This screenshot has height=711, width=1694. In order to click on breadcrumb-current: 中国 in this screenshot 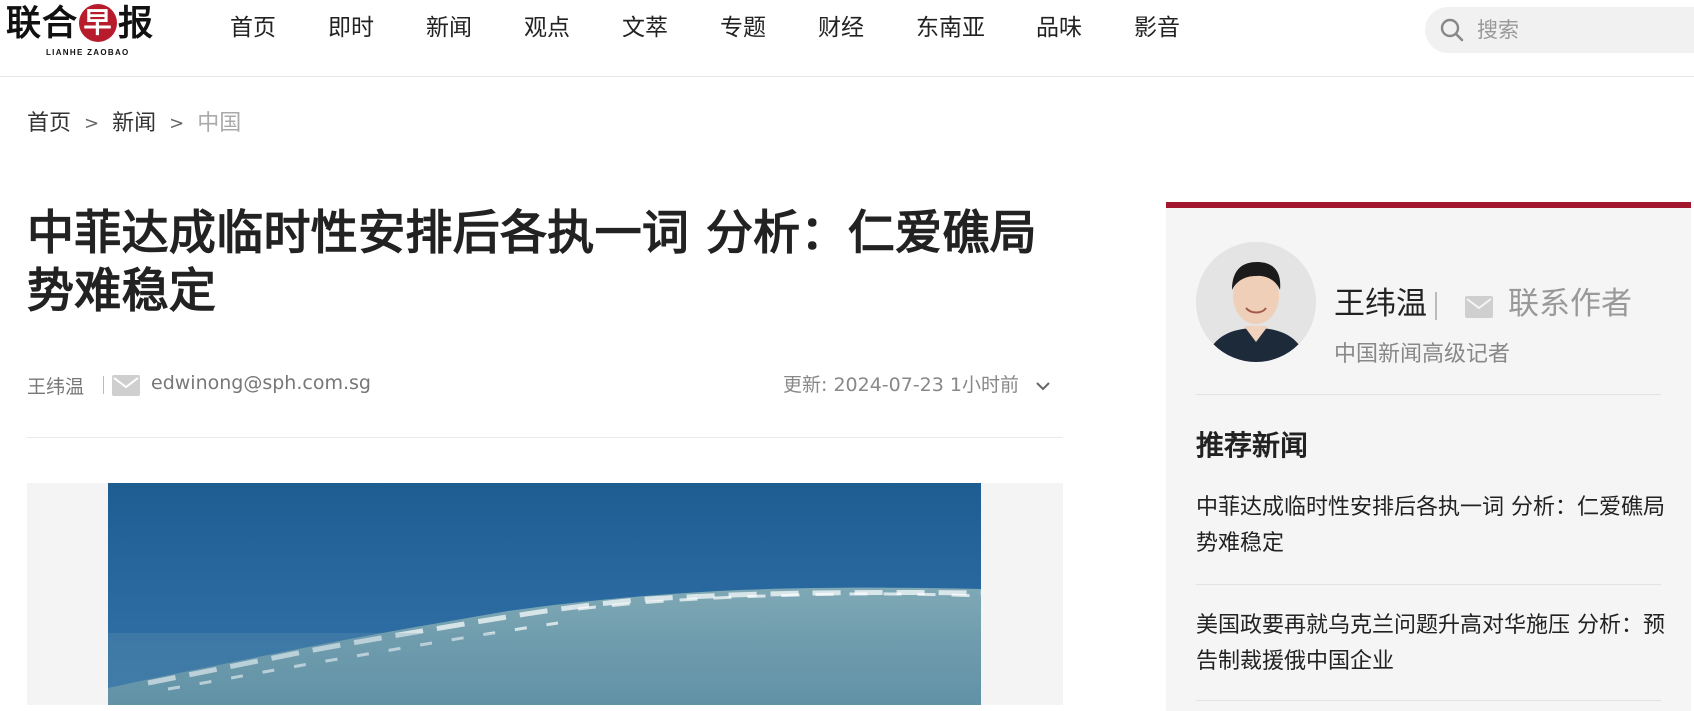, I will do `click(219, 124)`.